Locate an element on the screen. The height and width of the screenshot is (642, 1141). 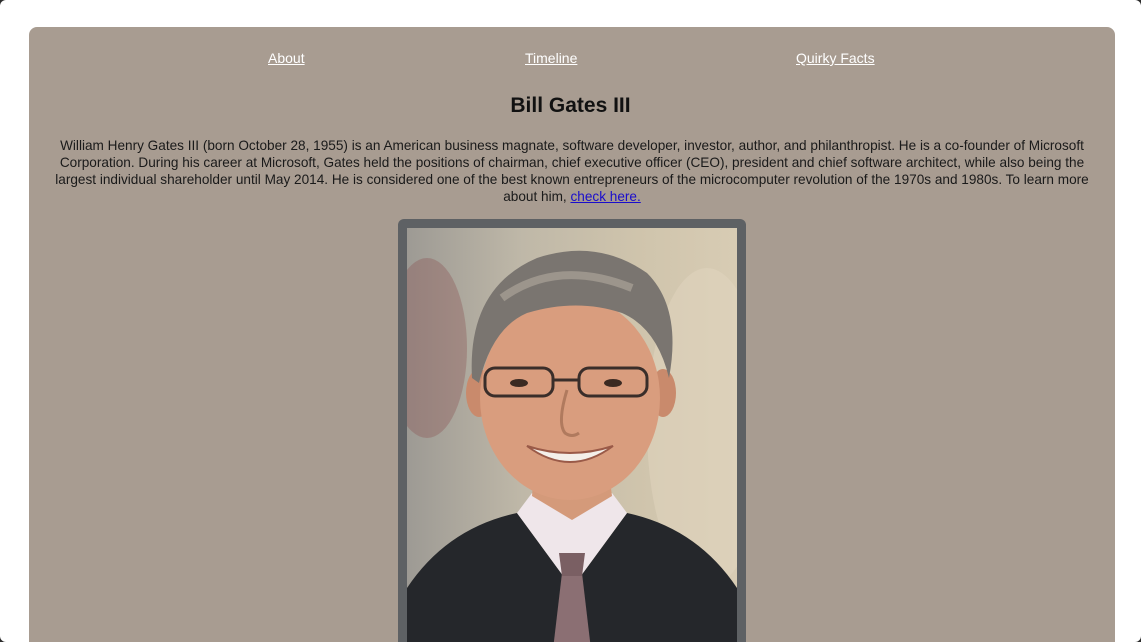
nav-link-quirky-facts: Quirky Facts is located at coordinates (835, 58).